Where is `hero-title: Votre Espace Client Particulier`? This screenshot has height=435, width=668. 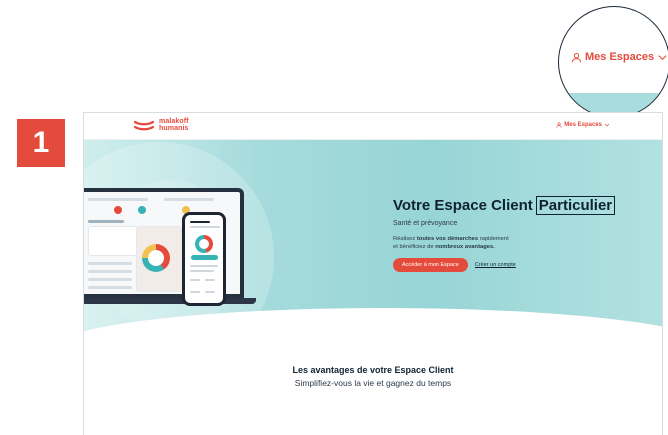 hero-title: Votre Espace Client Particulier is located at coordinates (504, 205).